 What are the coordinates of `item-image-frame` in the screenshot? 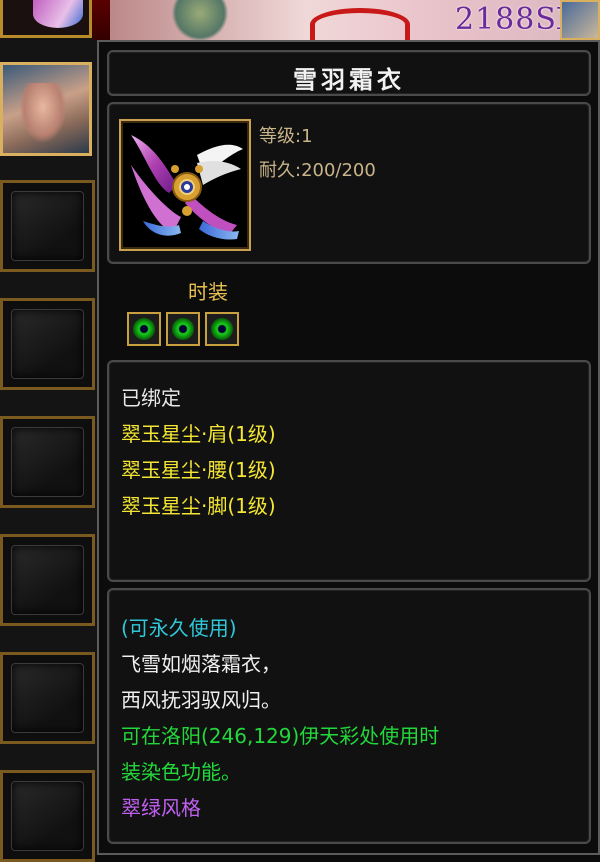 It's located at (185, 185).